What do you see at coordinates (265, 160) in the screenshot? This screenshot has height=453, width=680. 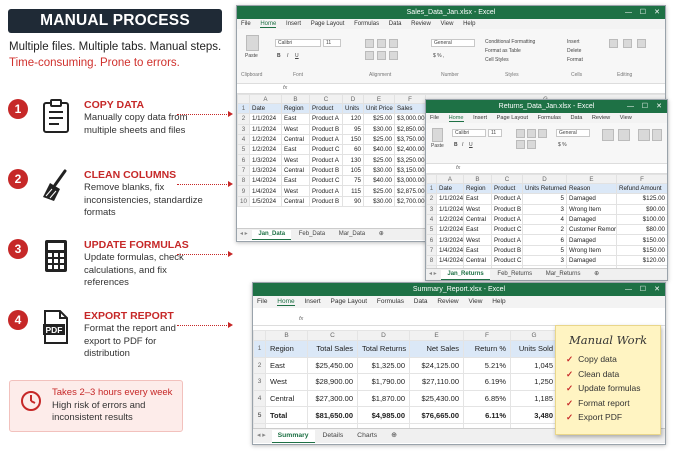 I see `cell: 1/3/2024` at bounding box center [265, 160].